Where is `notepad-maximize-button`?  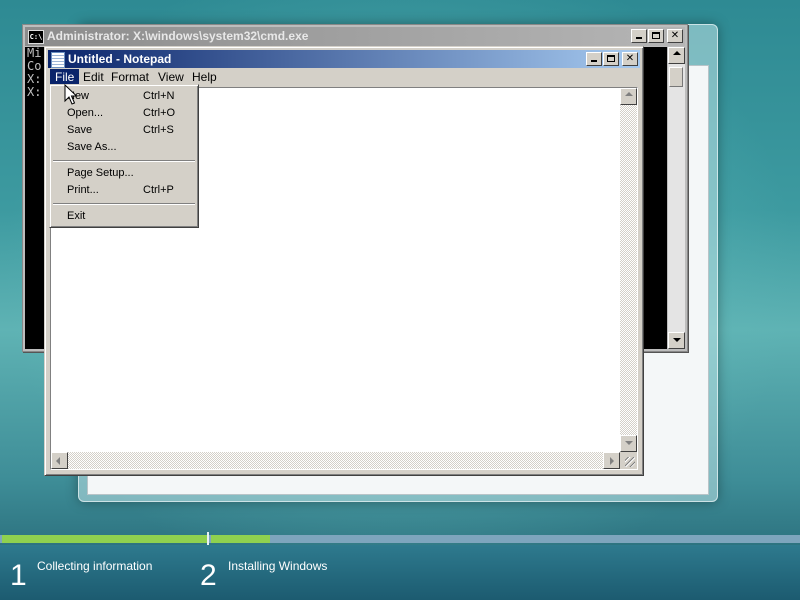 notepad-maximize-button is located at coordinates (611, 59).